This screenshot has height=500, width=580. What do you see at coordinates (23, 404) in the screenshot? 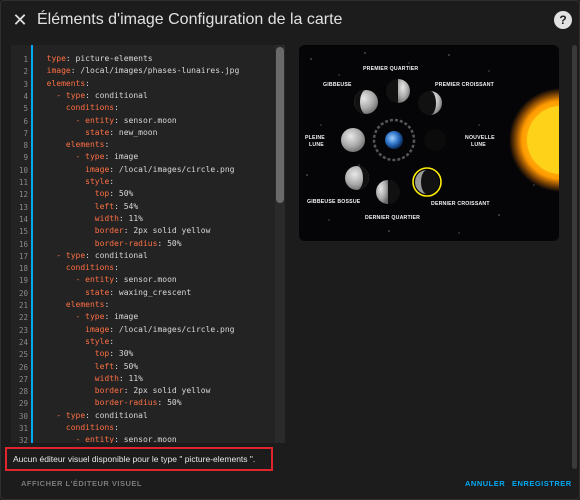
I see `line-number: 29` at bounding box center [23, 404].